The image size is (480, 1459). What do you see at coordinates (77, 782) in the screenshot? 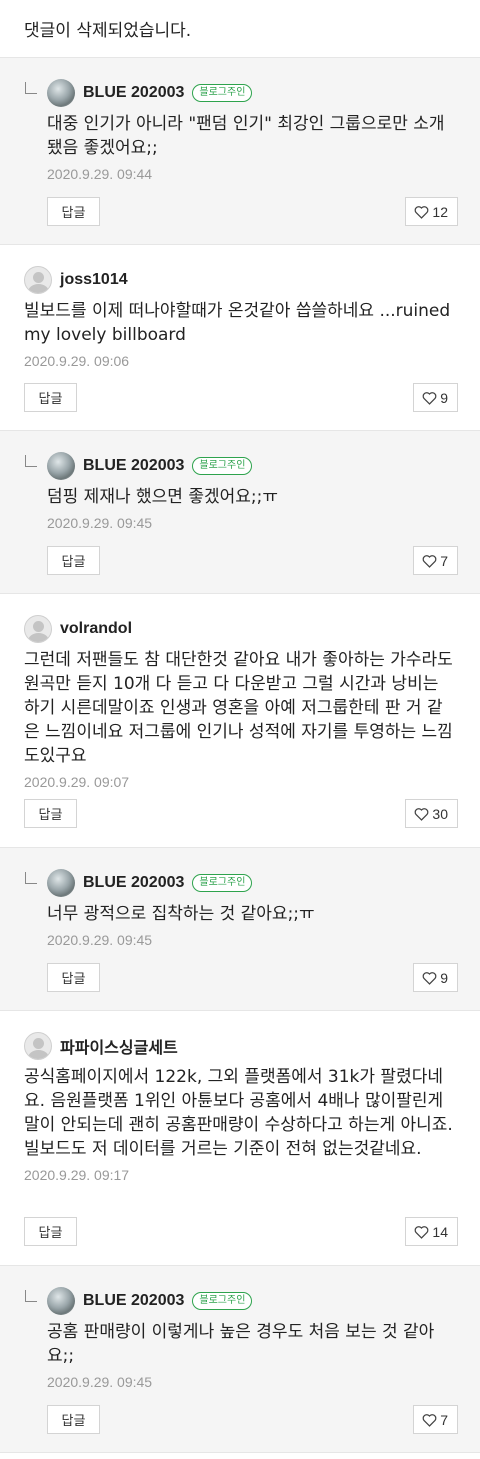
I see `comment-date: 2020.9.29. 09:07` at bounding box center [77, 782].